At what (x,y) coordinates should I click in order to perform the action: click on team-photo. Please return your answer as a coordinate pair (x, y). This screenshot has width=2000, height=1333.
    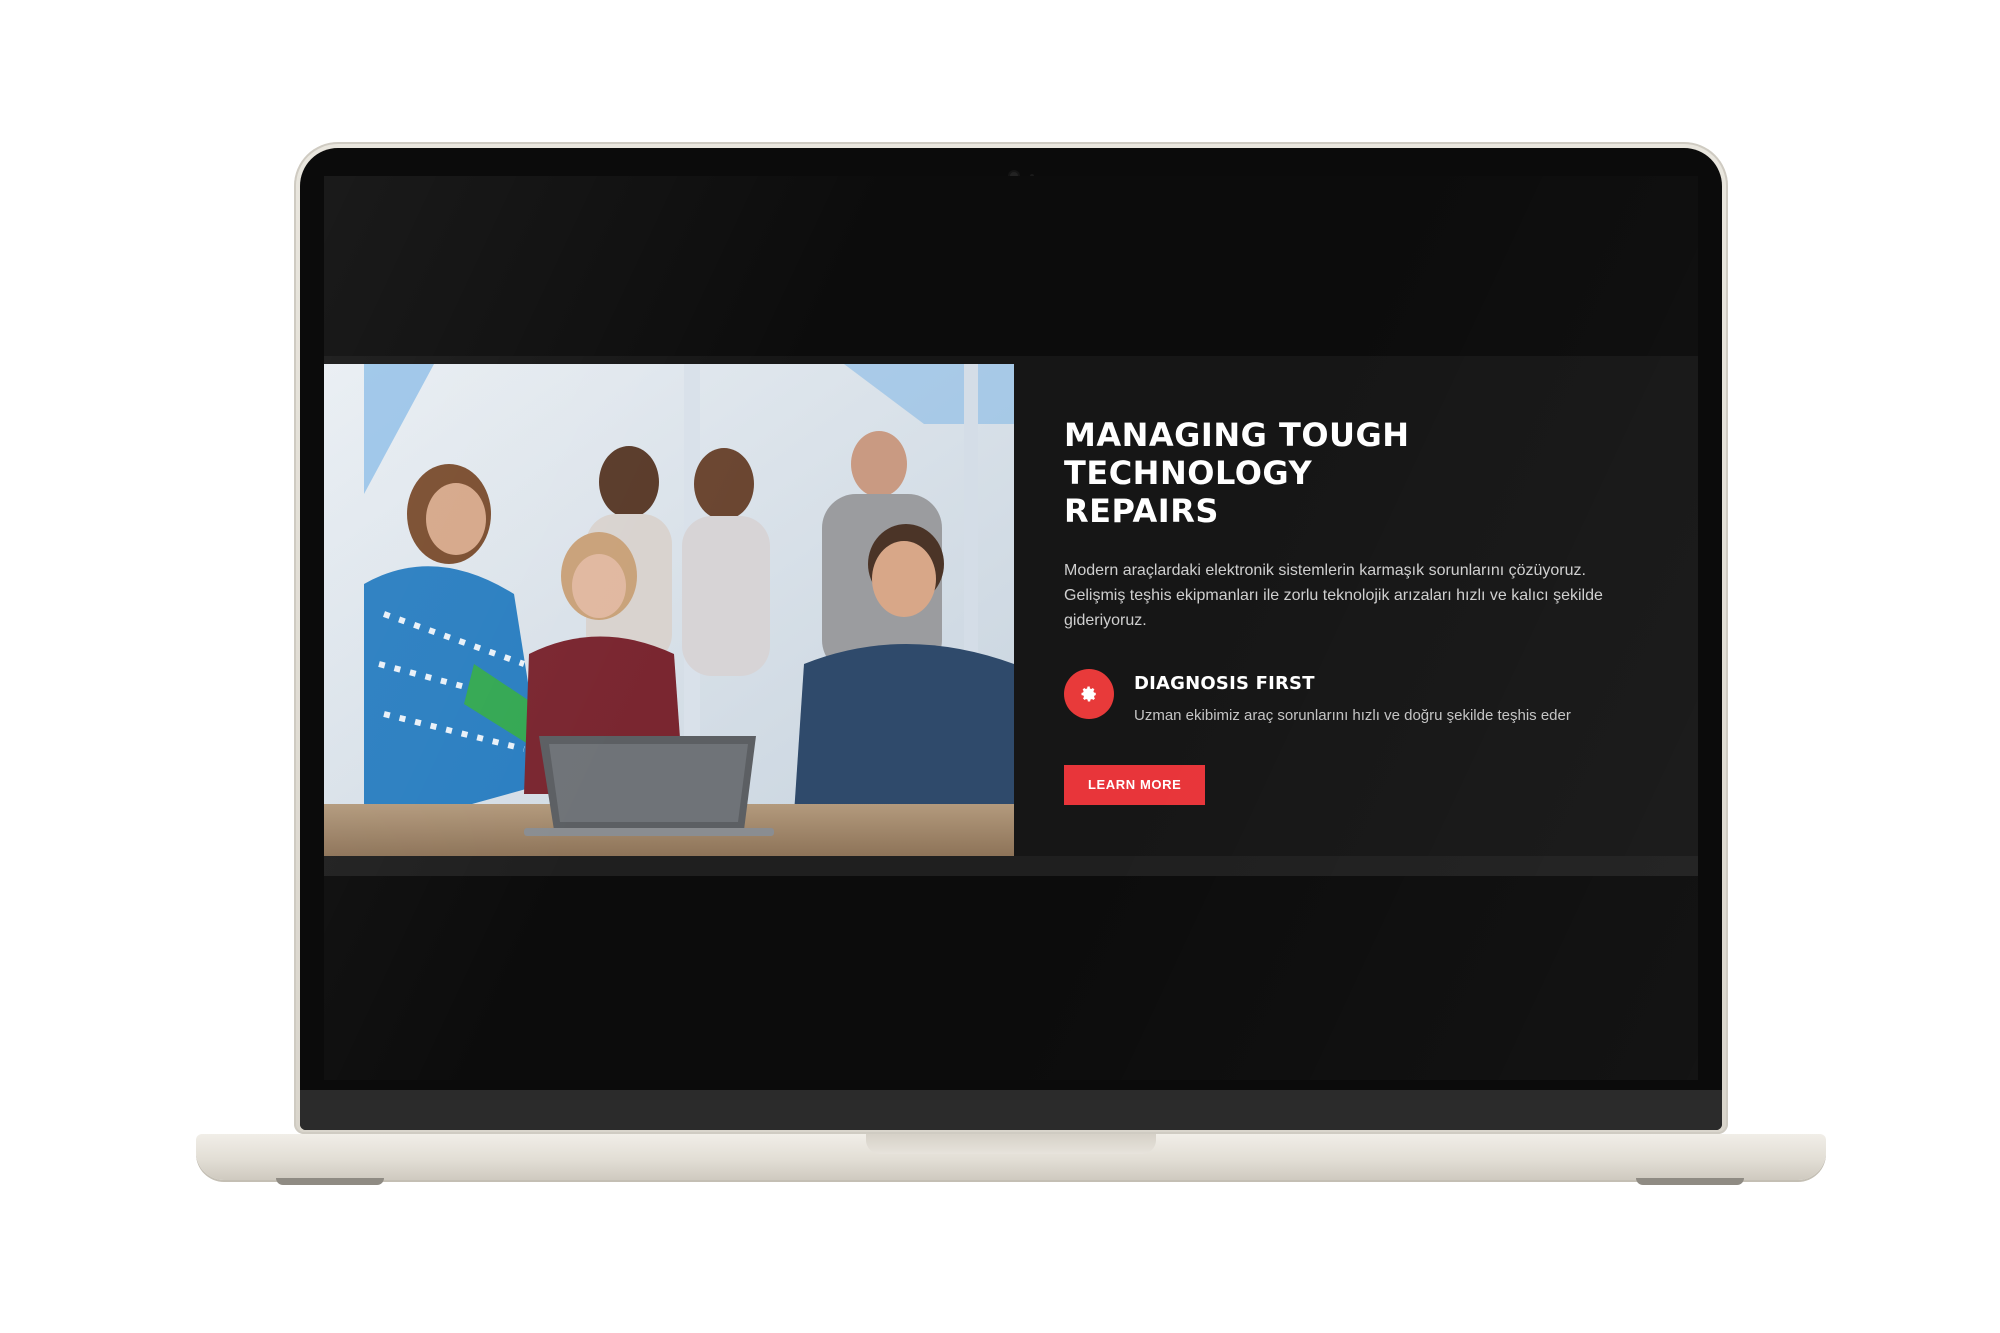
    Looking at the image, I should click on (669, 611).